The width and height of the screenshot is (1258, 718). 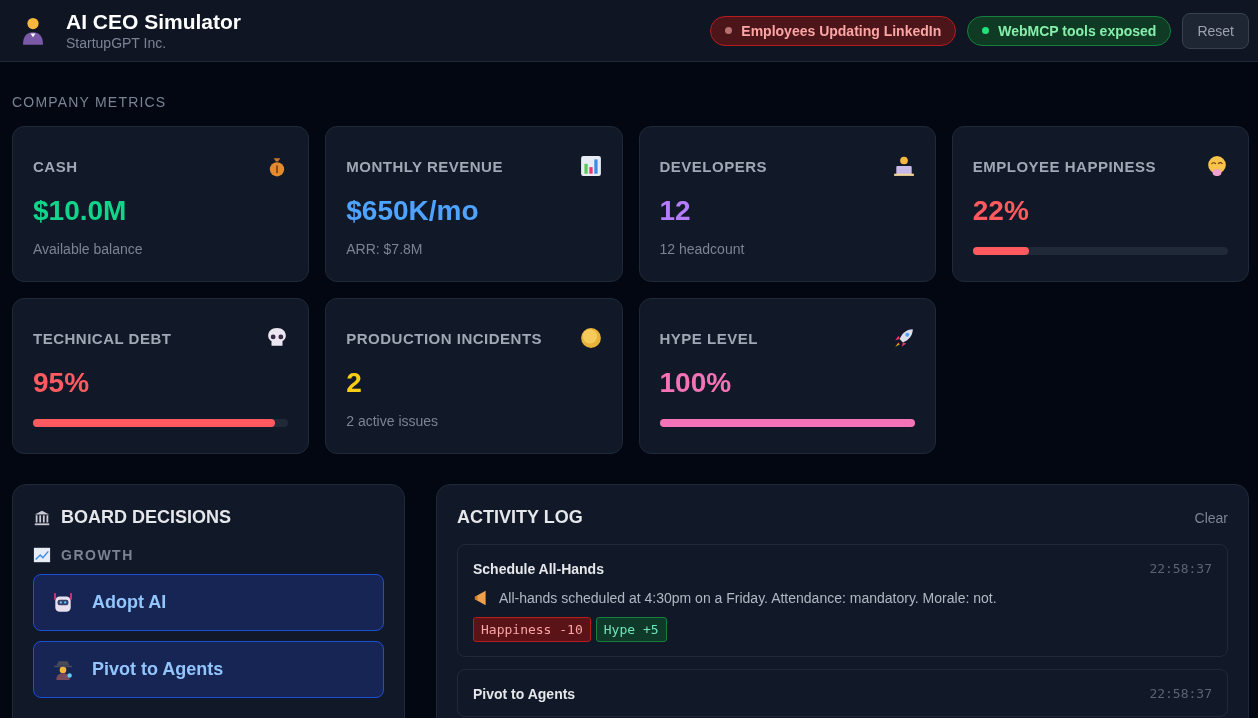 I want to click on developer-icon, so click(x=903, y=166).